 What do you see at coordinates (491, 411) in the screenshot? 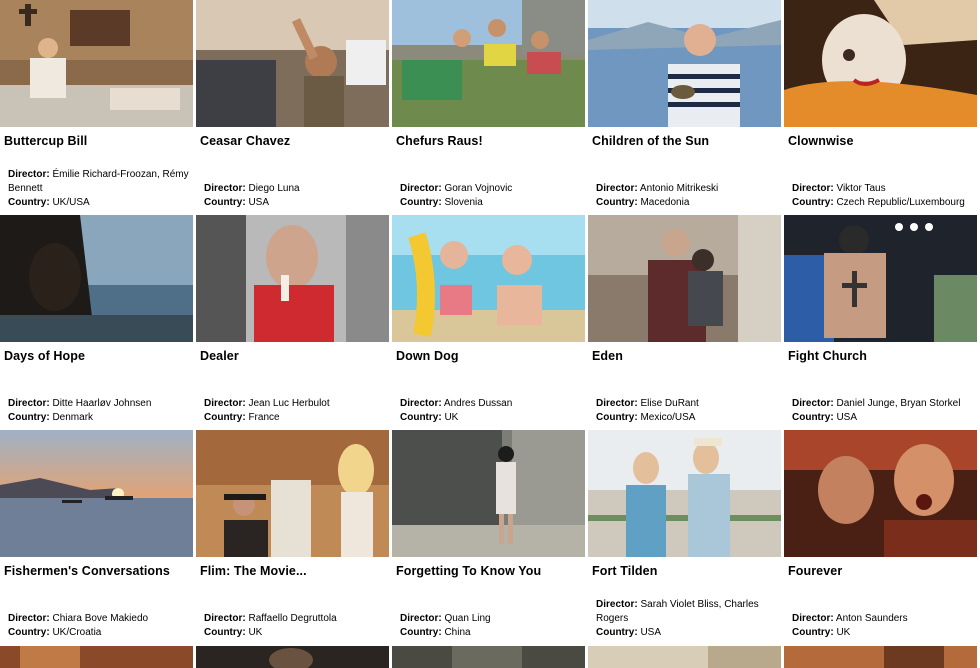
I see `film-meta: Director: Andres Dussan Country: UK` at bounding box center [491, 411].